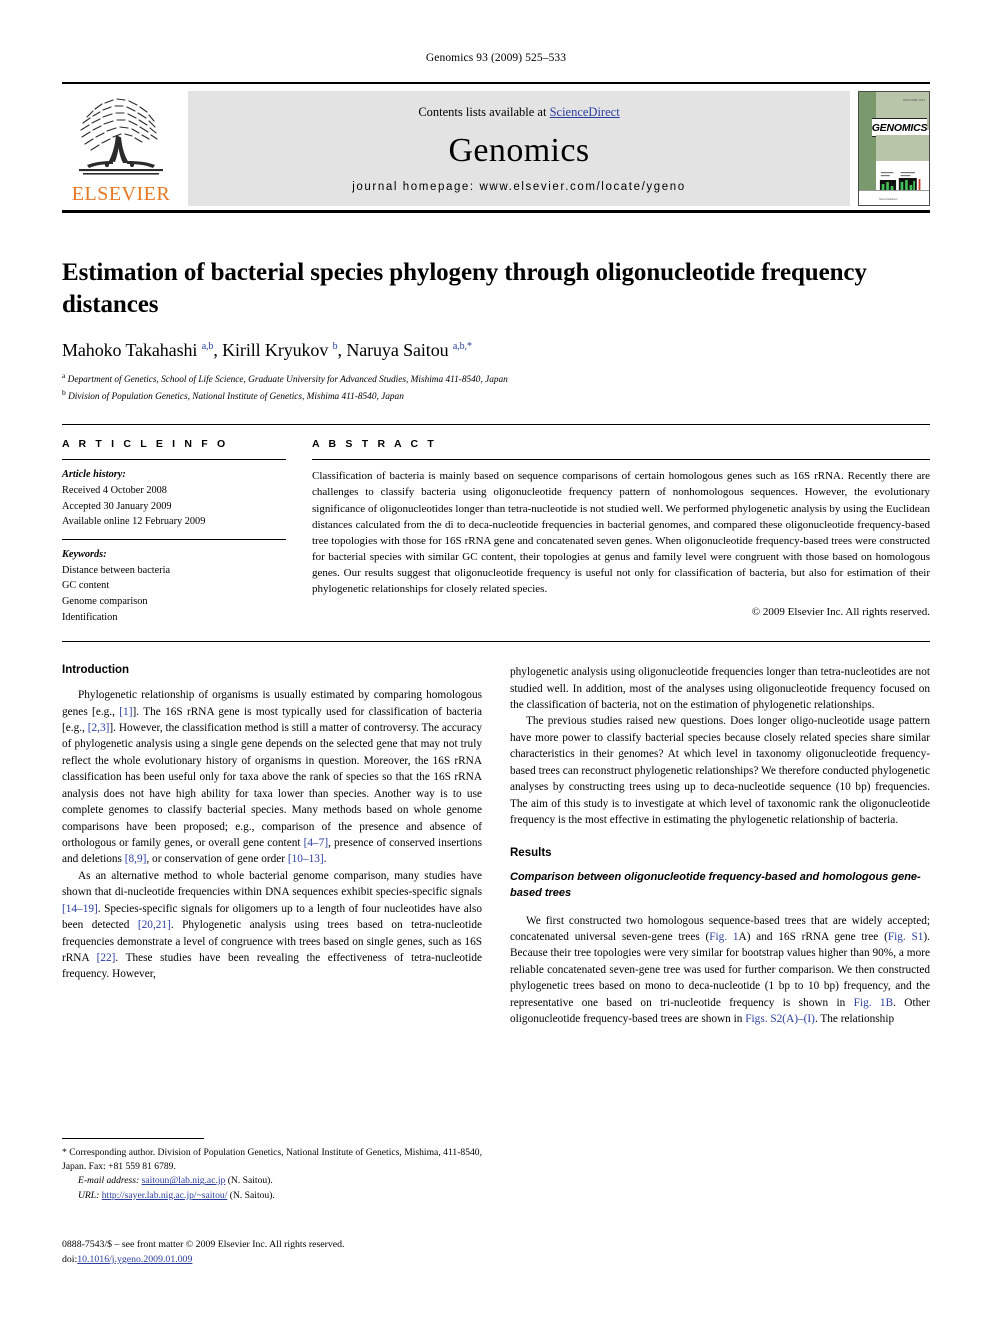  What do you see at coordinates (913, 100) in the screenshot?
I see `cover-issn-caption: ISSN 0888-7543` at bounding box center [913, 100].